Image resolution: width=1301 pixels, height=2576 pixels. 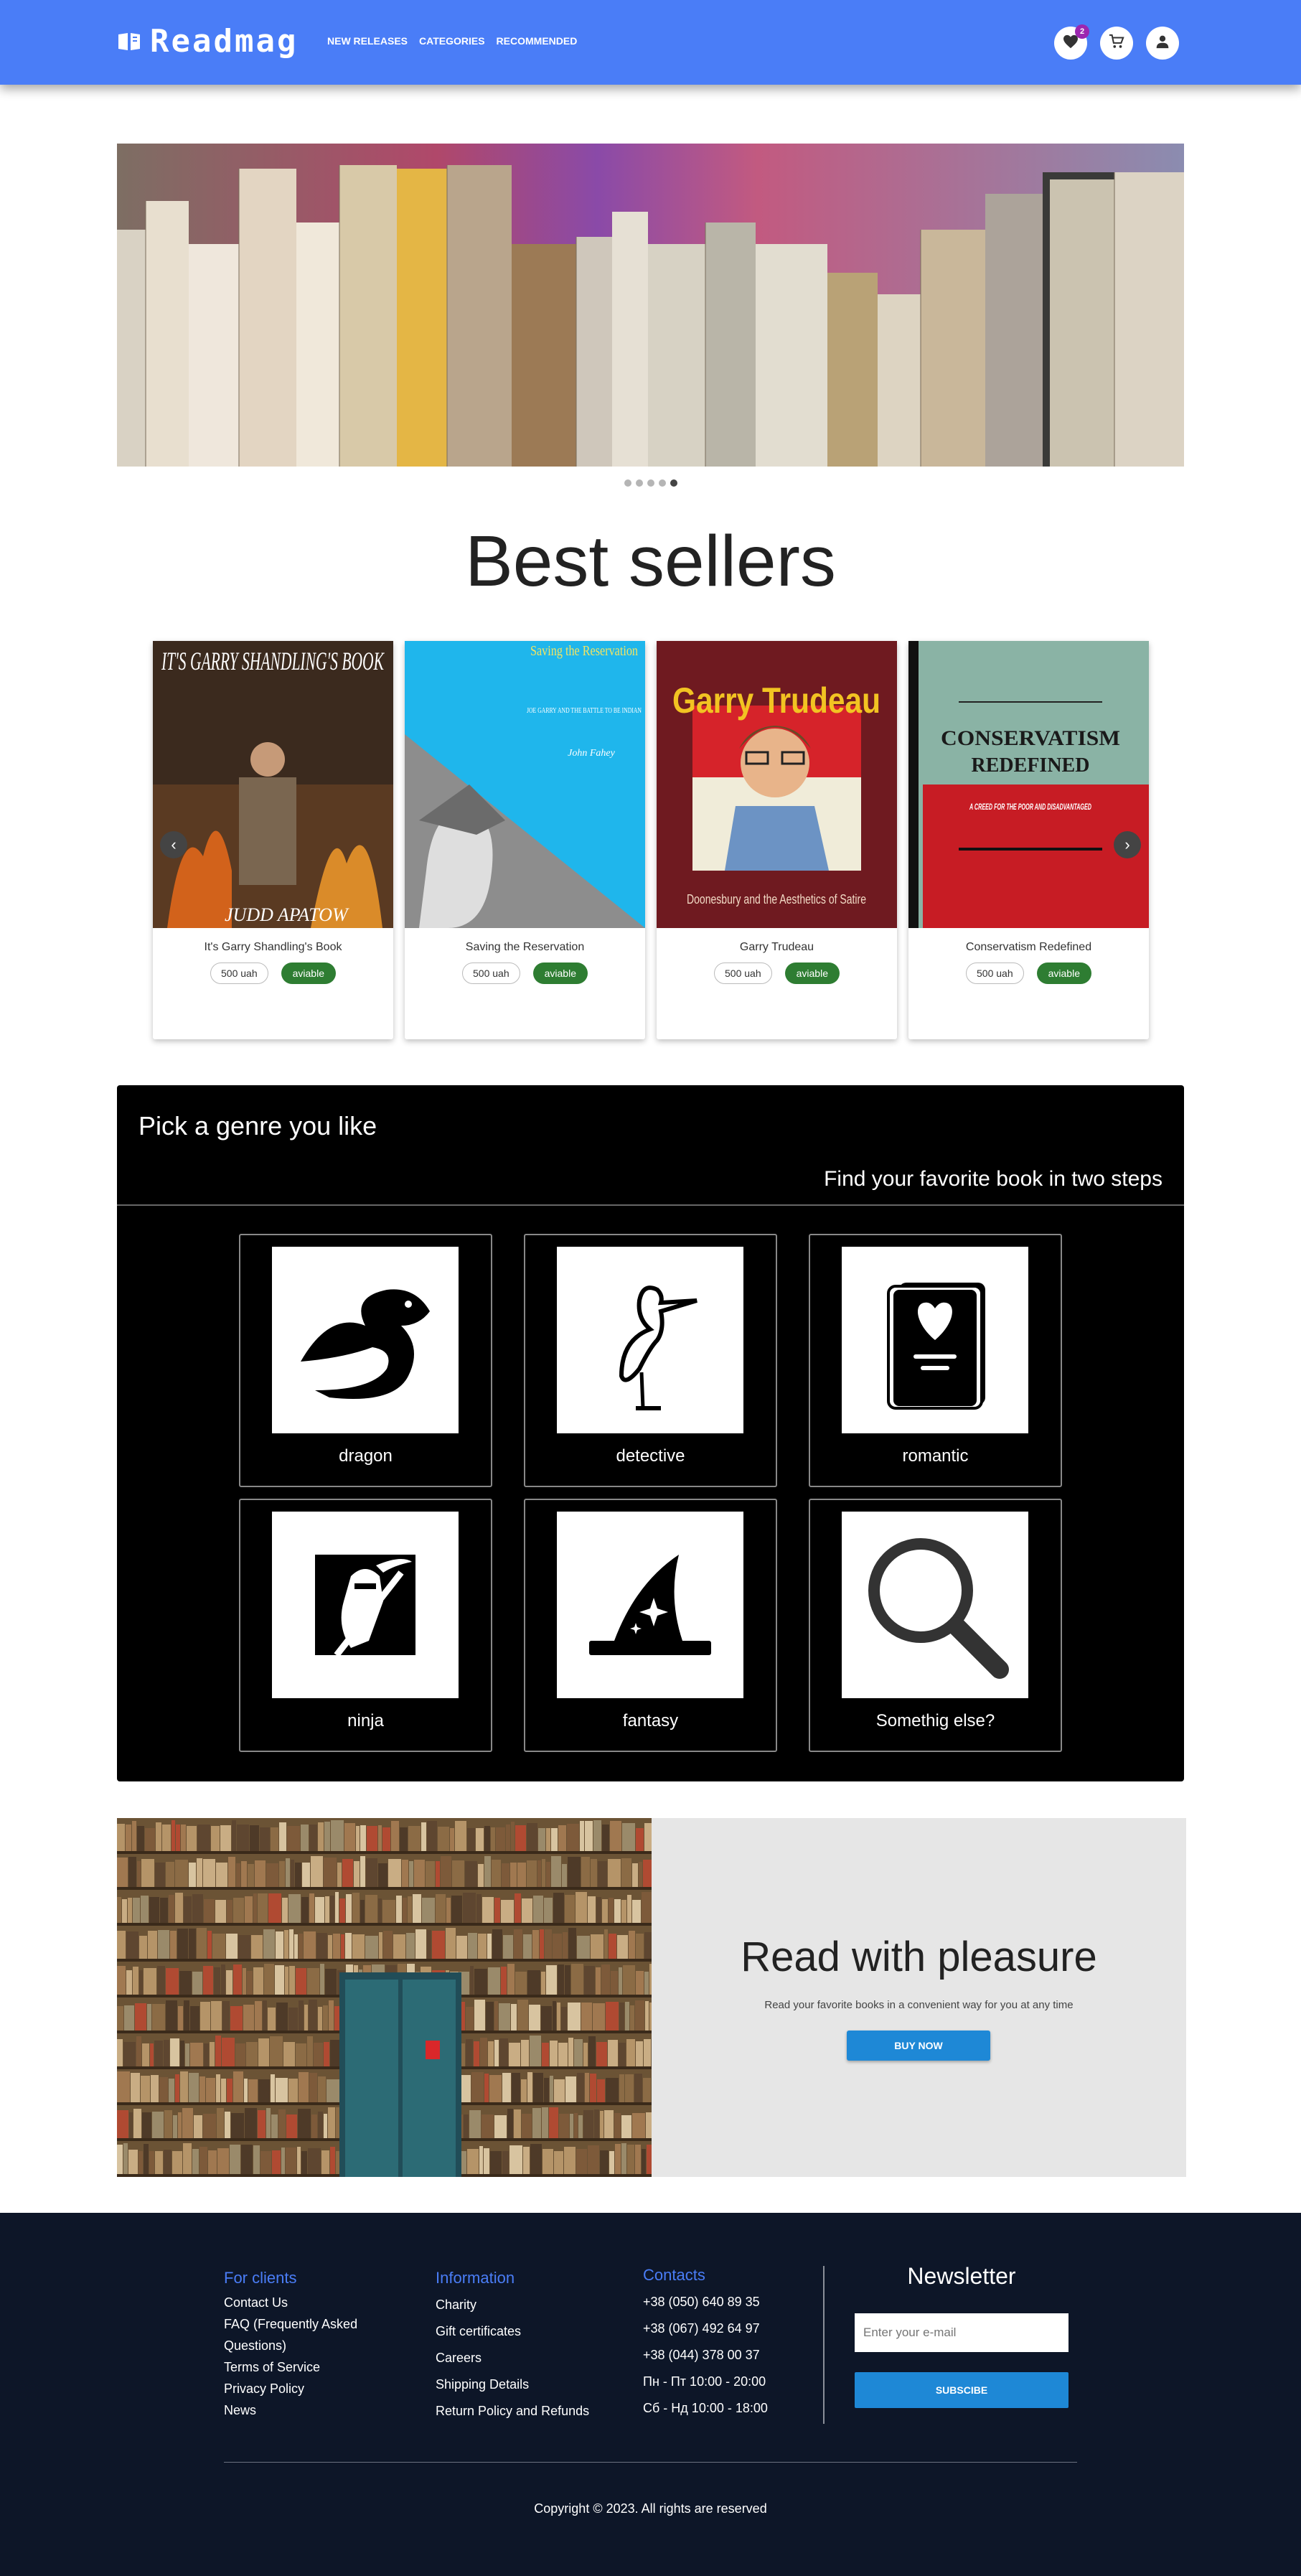 I want to click on cart-button, so click(x=1116, y=44).